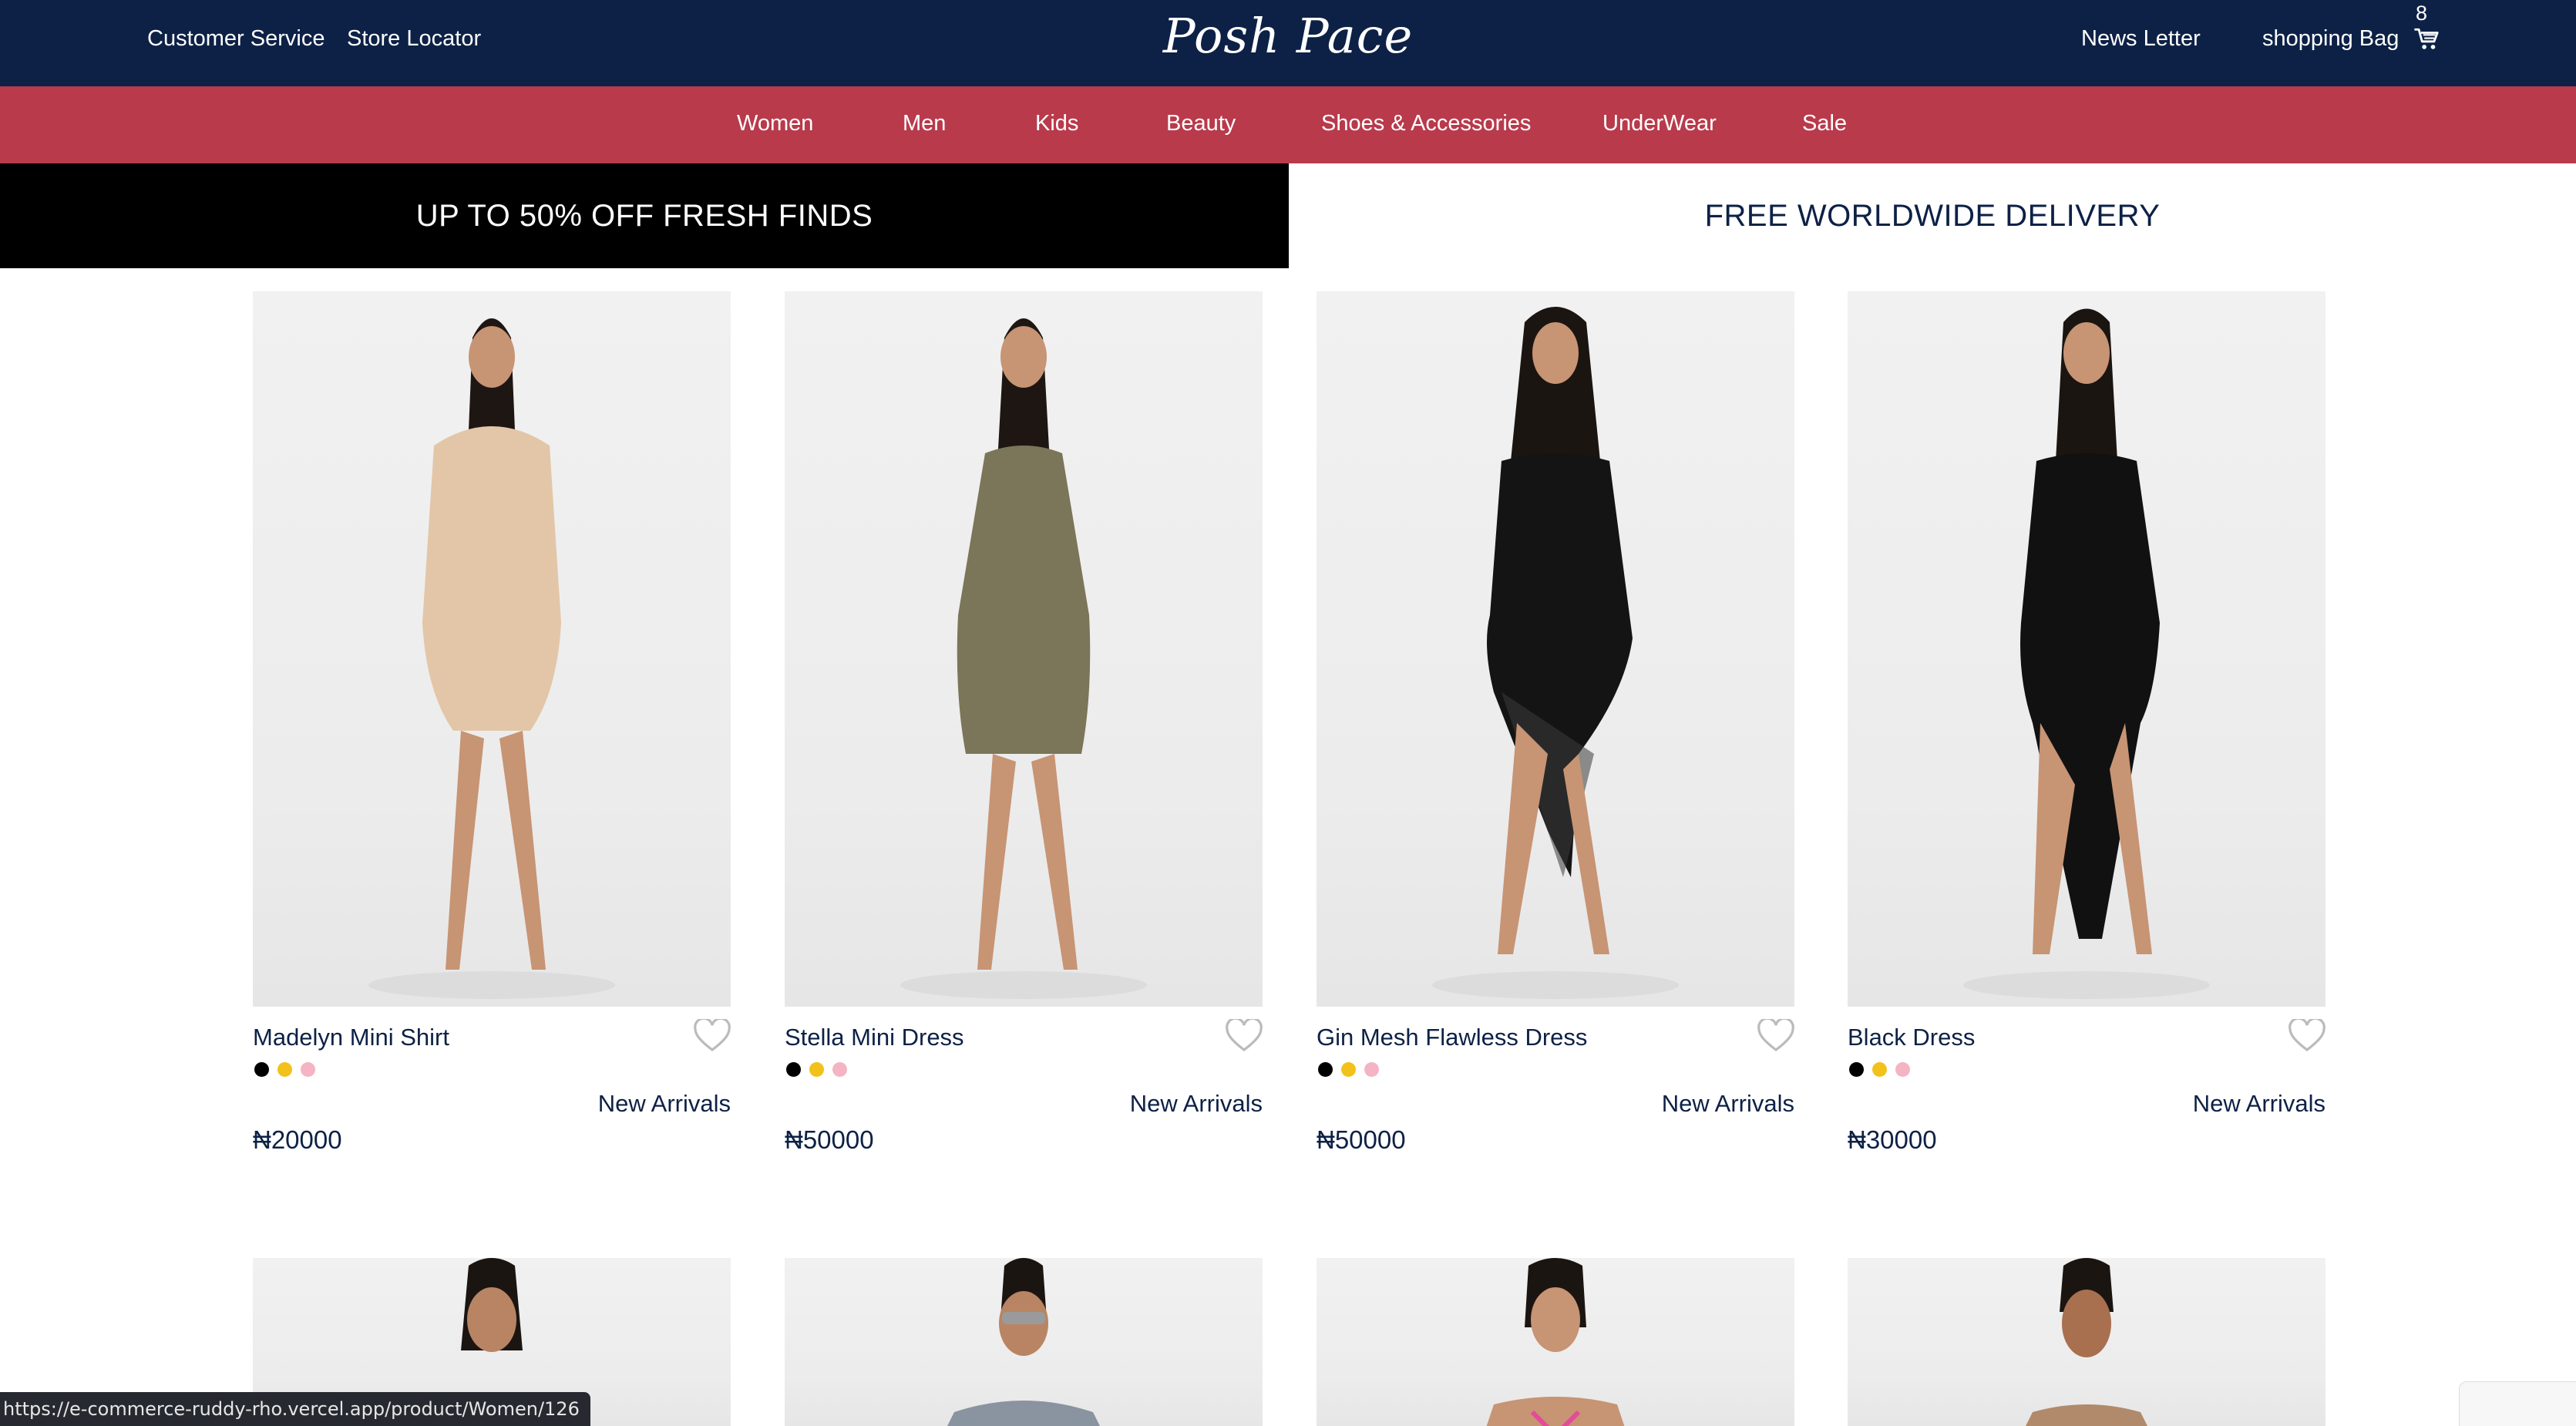 The image size is (2576, 1426). I want to click on product-price: ₦20000, so click(297, 1139).